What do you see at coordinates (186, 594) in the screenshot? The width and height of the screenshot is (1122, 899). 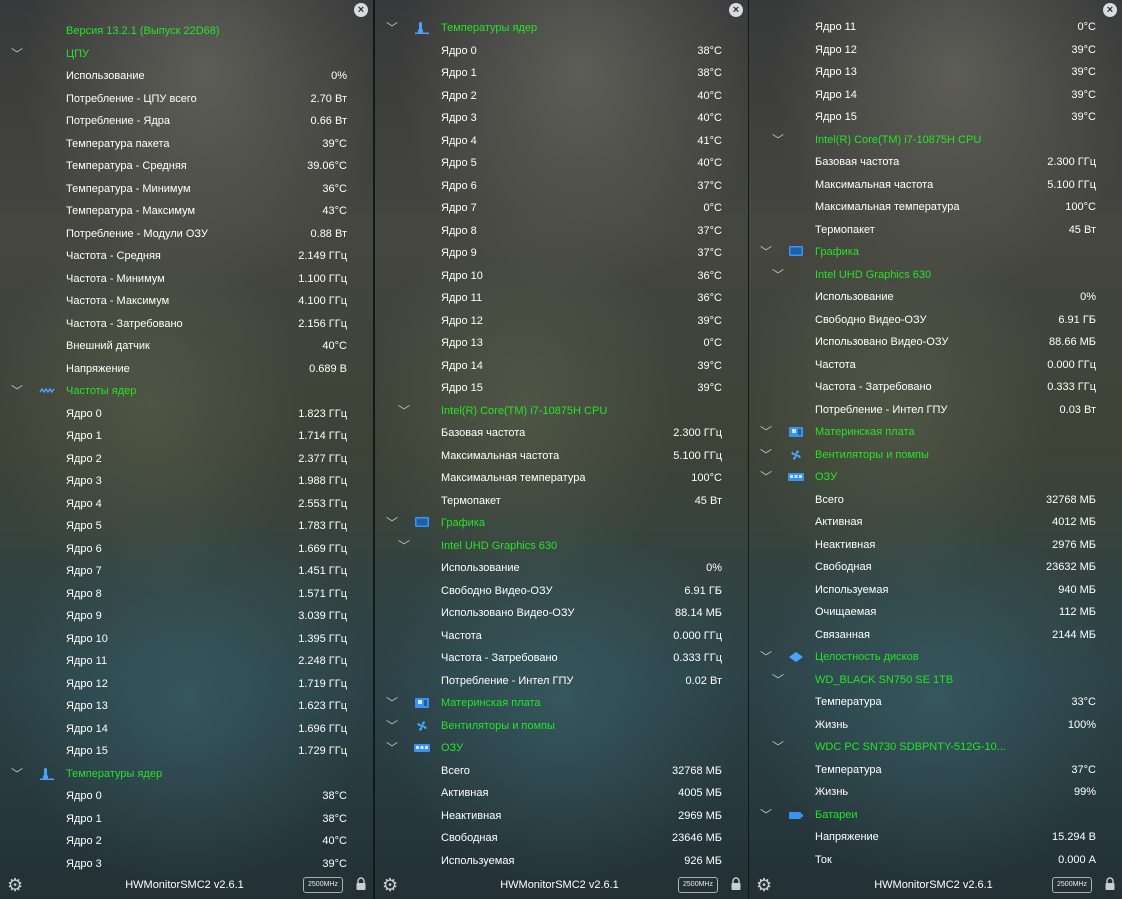 I see `sensor-row: Ядро 8 1.571 ГГц` at bounding box center [186, 594].